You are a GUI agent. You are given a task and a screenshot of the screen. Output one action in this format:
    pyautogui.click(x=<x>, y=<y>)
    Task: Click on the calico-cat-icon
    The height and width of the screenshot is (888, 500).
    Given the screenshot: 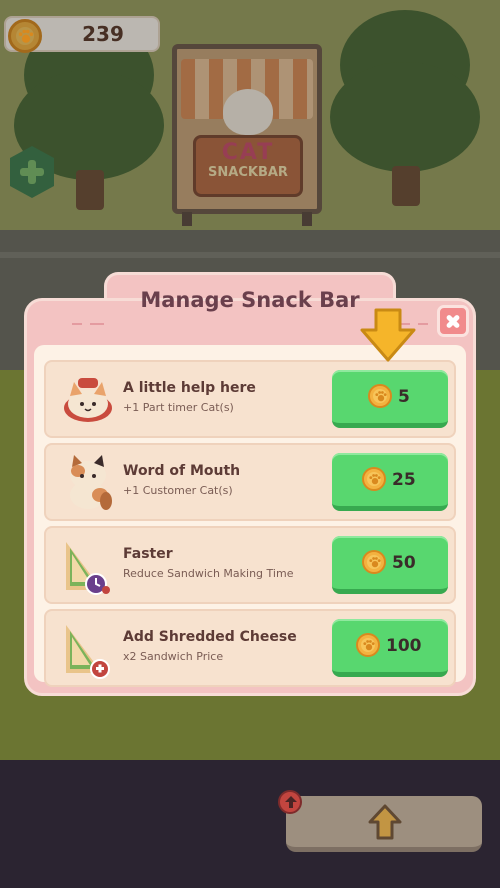 What is the action you would take?
    pyautogui.click(x=88, y=482)
    